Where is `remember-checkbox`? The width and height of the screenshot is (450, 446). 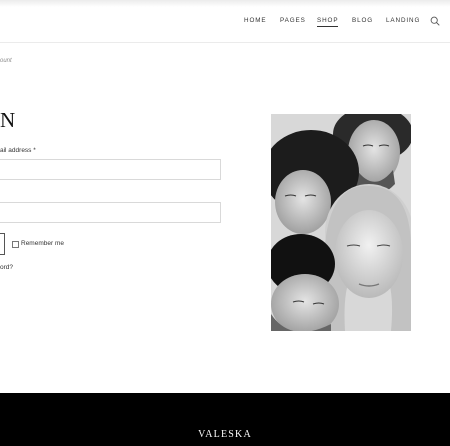 remember-checkbox is located at coordinates (15, 244).